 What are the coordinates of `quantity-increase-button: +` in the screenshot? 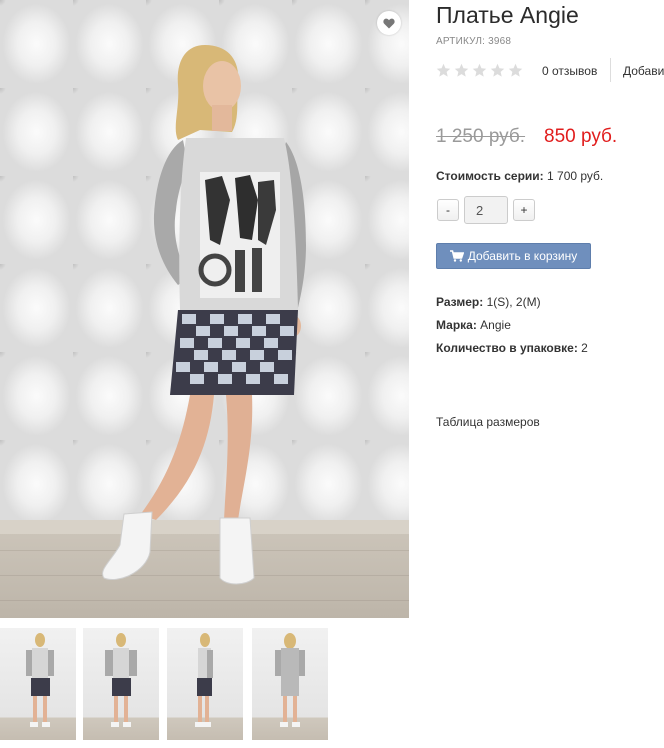 It's located at (524, 210).